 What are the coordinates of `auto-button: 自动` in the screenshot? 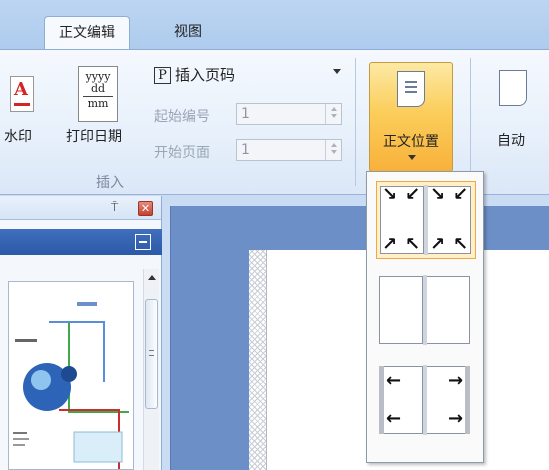 It's located at (515, 117).